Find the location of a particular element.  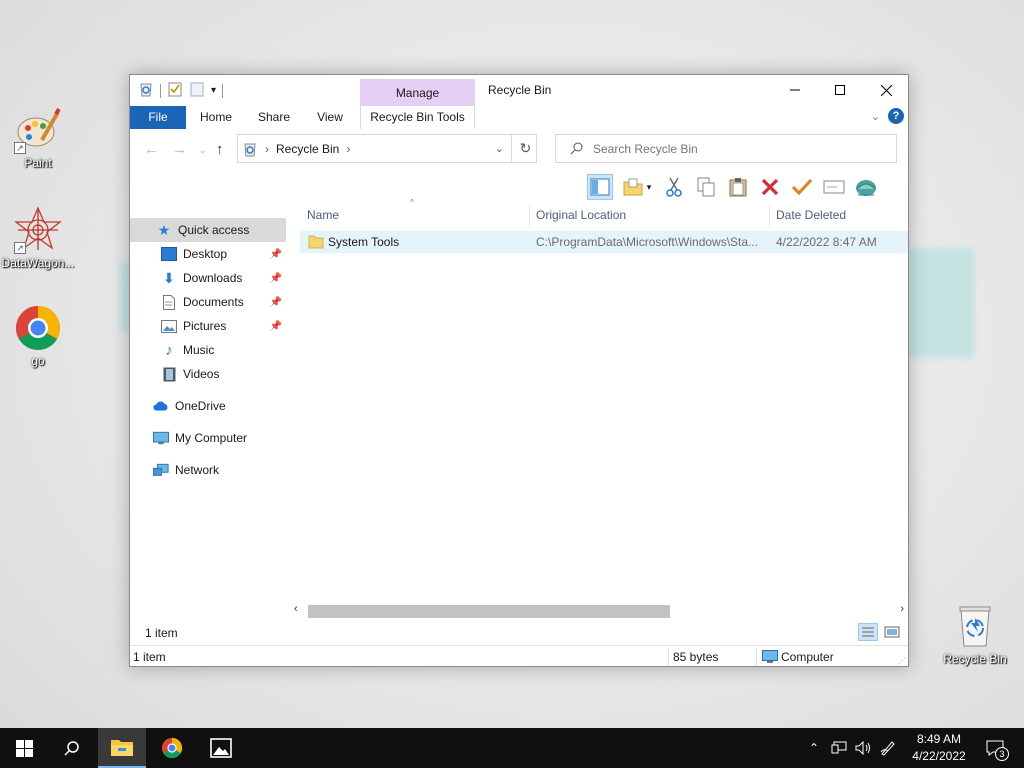

action-center-button: 3 is located at coordinates (995, 748).